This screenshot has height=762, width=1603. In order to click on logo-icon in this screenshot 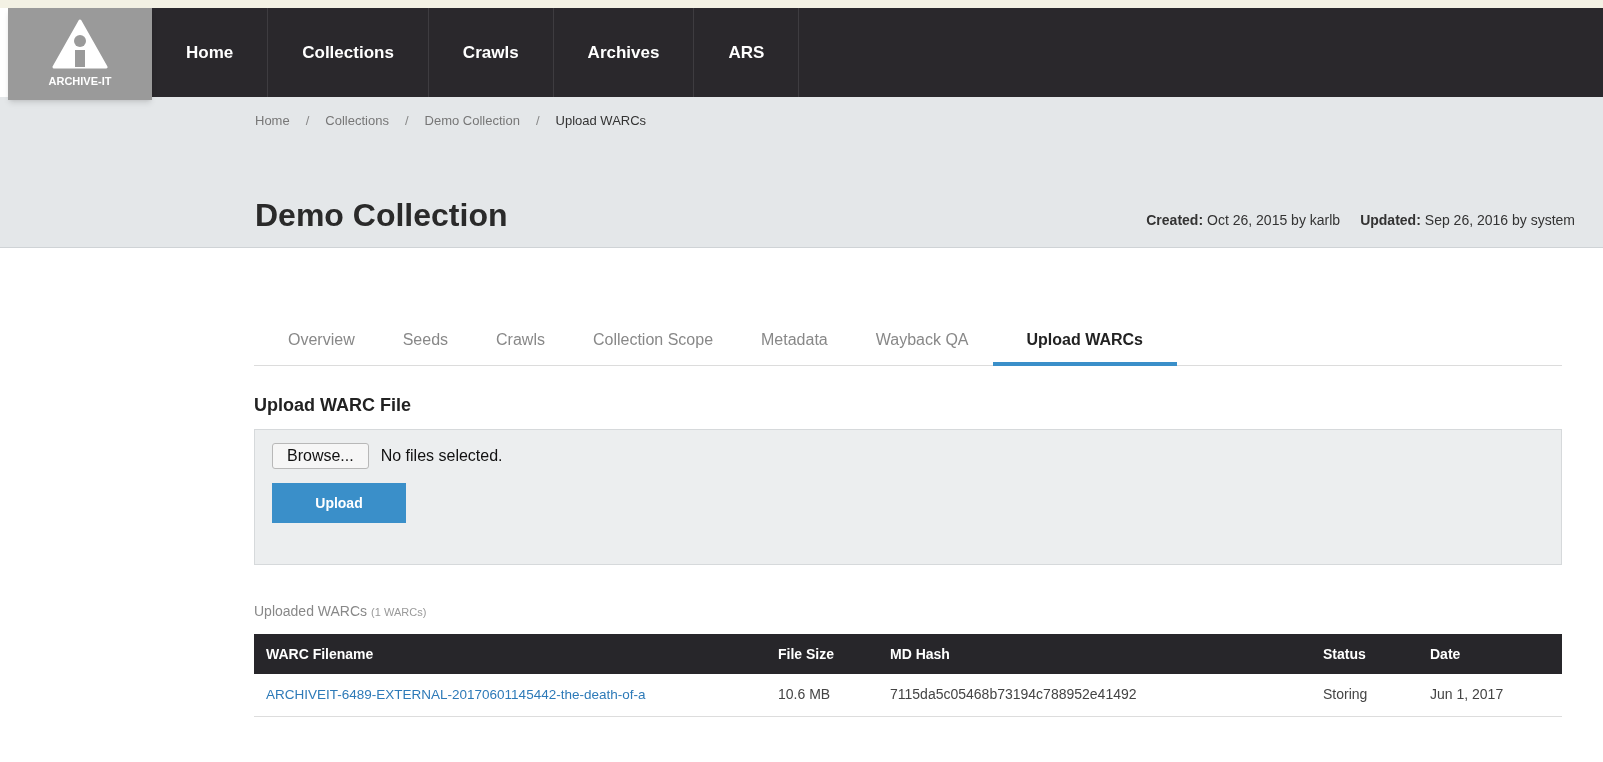, I will do `click(80, 43)`.